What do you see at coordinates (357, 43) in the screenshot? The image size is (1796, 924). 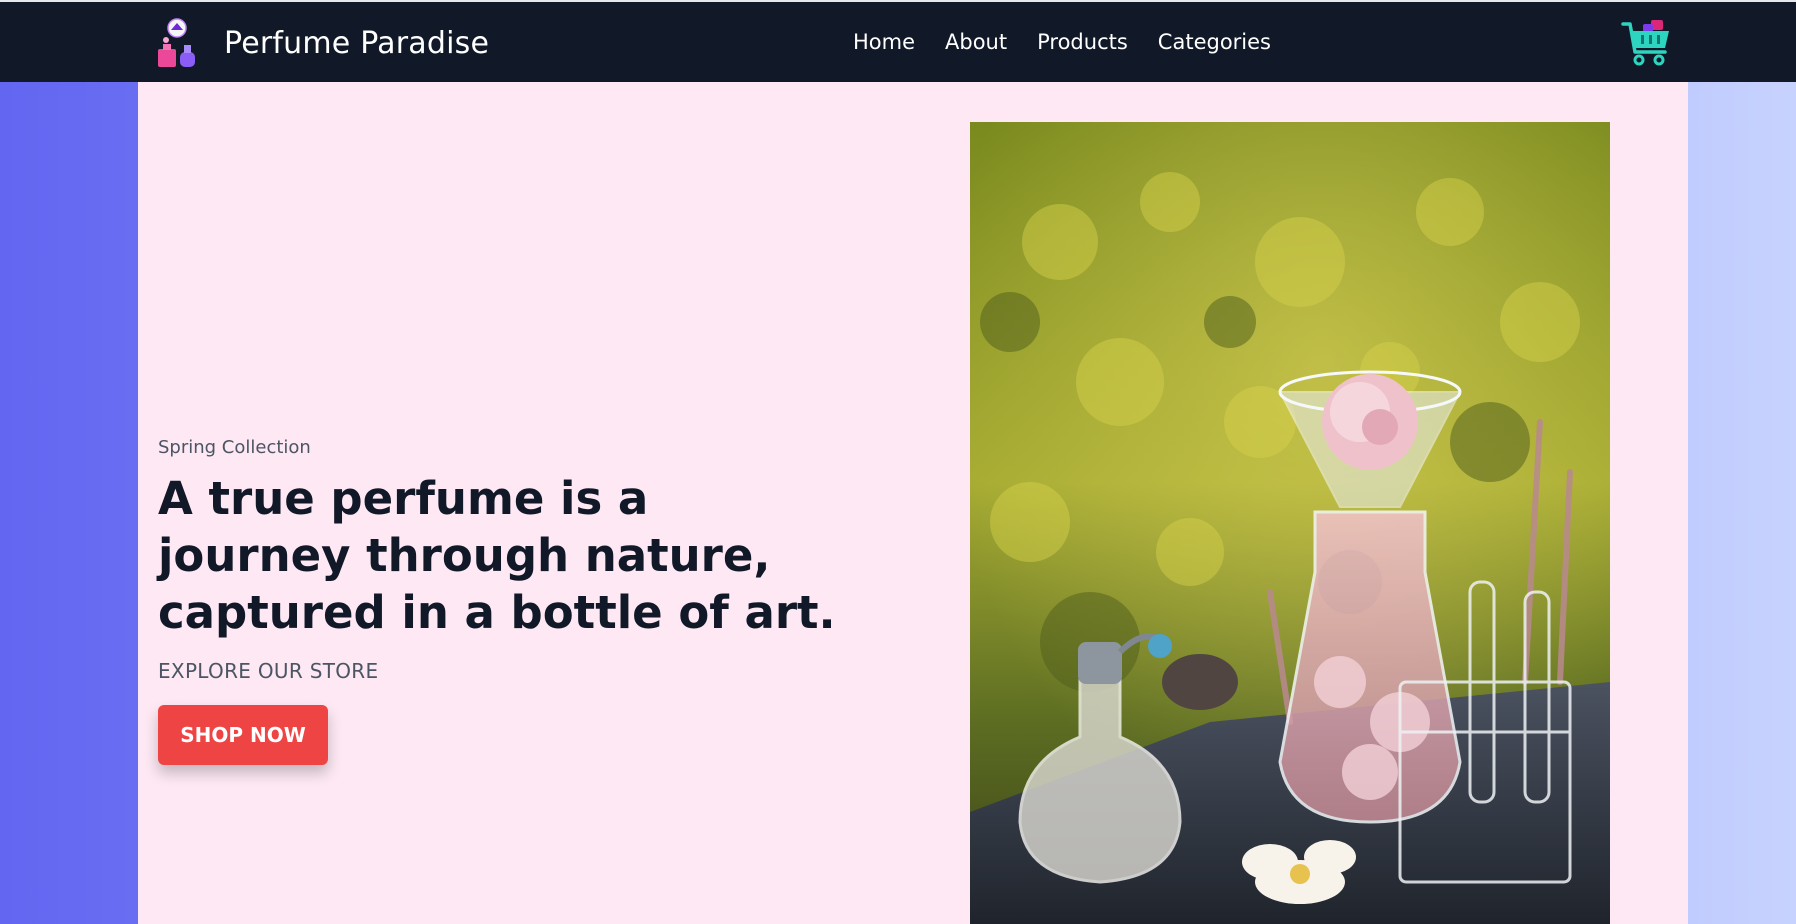 I see `brand-name: Perfume Paradise` at bounding box center [357, 43].